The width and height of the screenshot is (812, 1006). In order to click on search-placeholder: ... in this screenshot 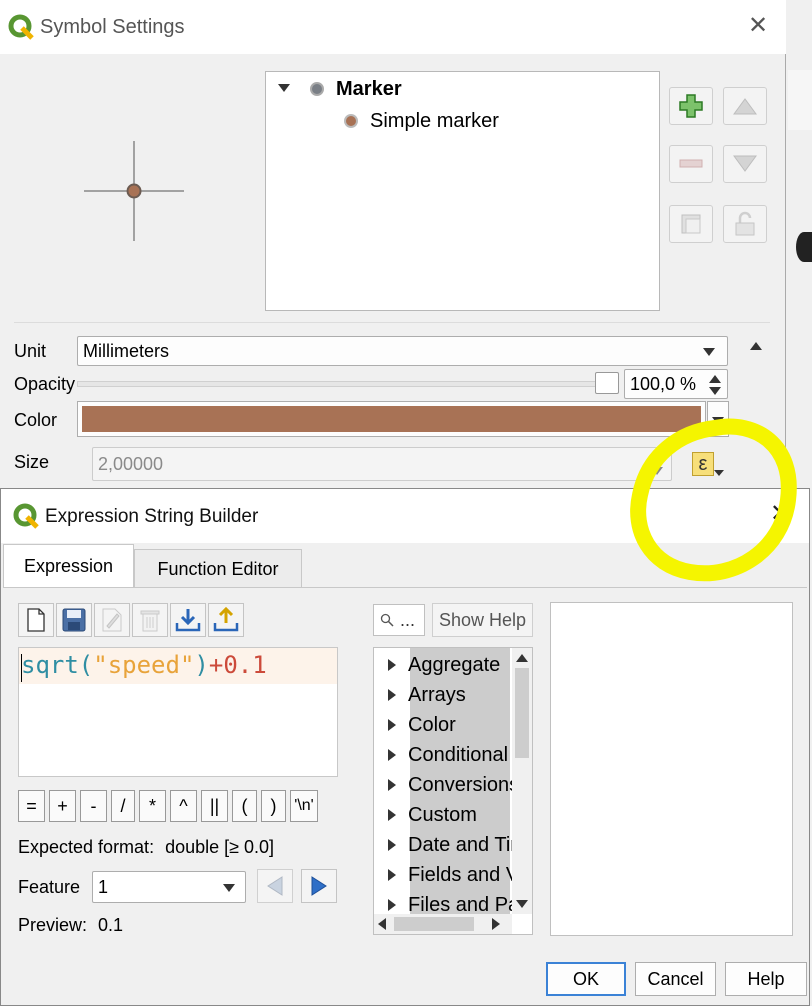, I will do `click(408, 619)`.